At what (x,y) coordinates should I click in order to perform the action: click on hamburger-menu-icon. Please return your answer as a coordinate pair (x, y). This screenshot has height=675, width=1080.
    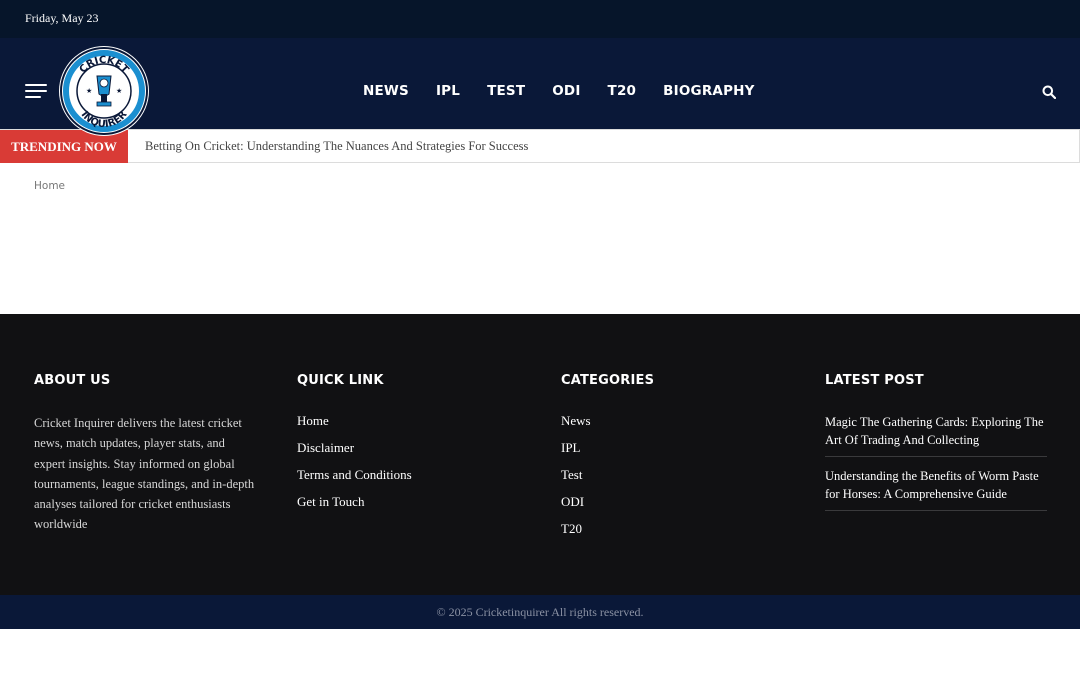
    Looking at the image, I should click on (36, 92).